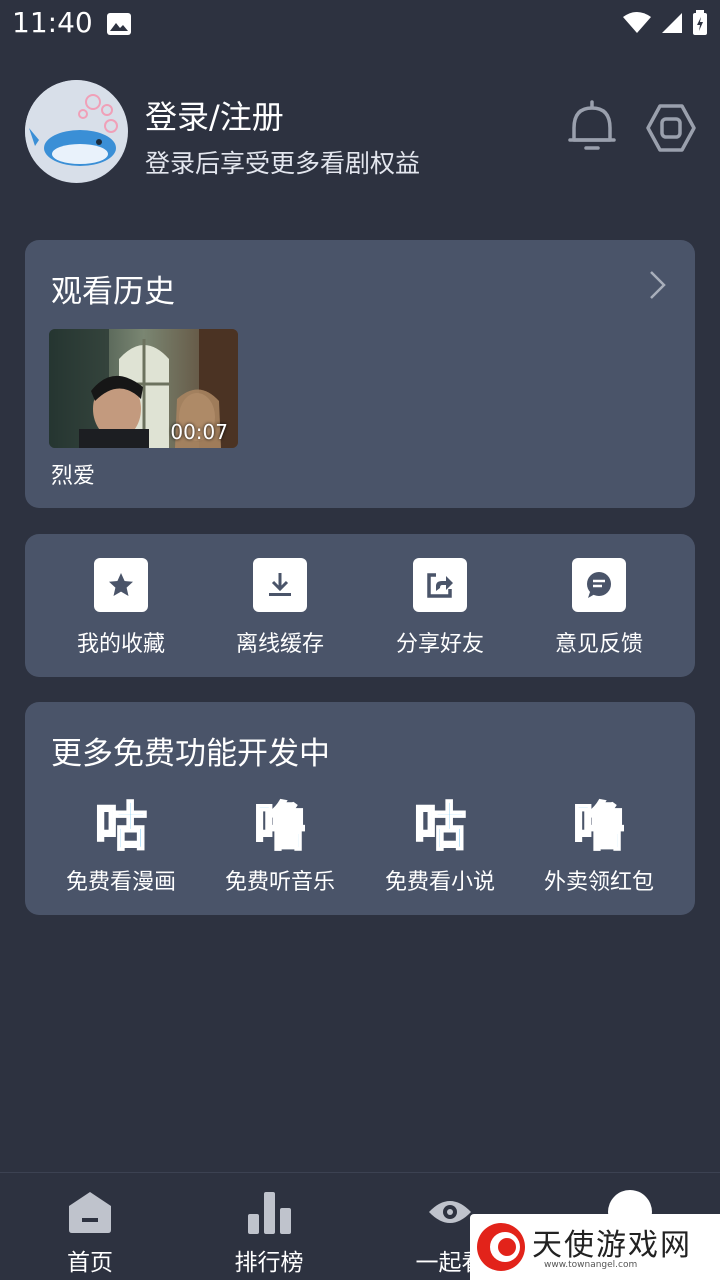  What do you see at coordinates (214, 115) in the screenshot?
I see `login-title: 登录/注册` at bounding box center [214, 115].